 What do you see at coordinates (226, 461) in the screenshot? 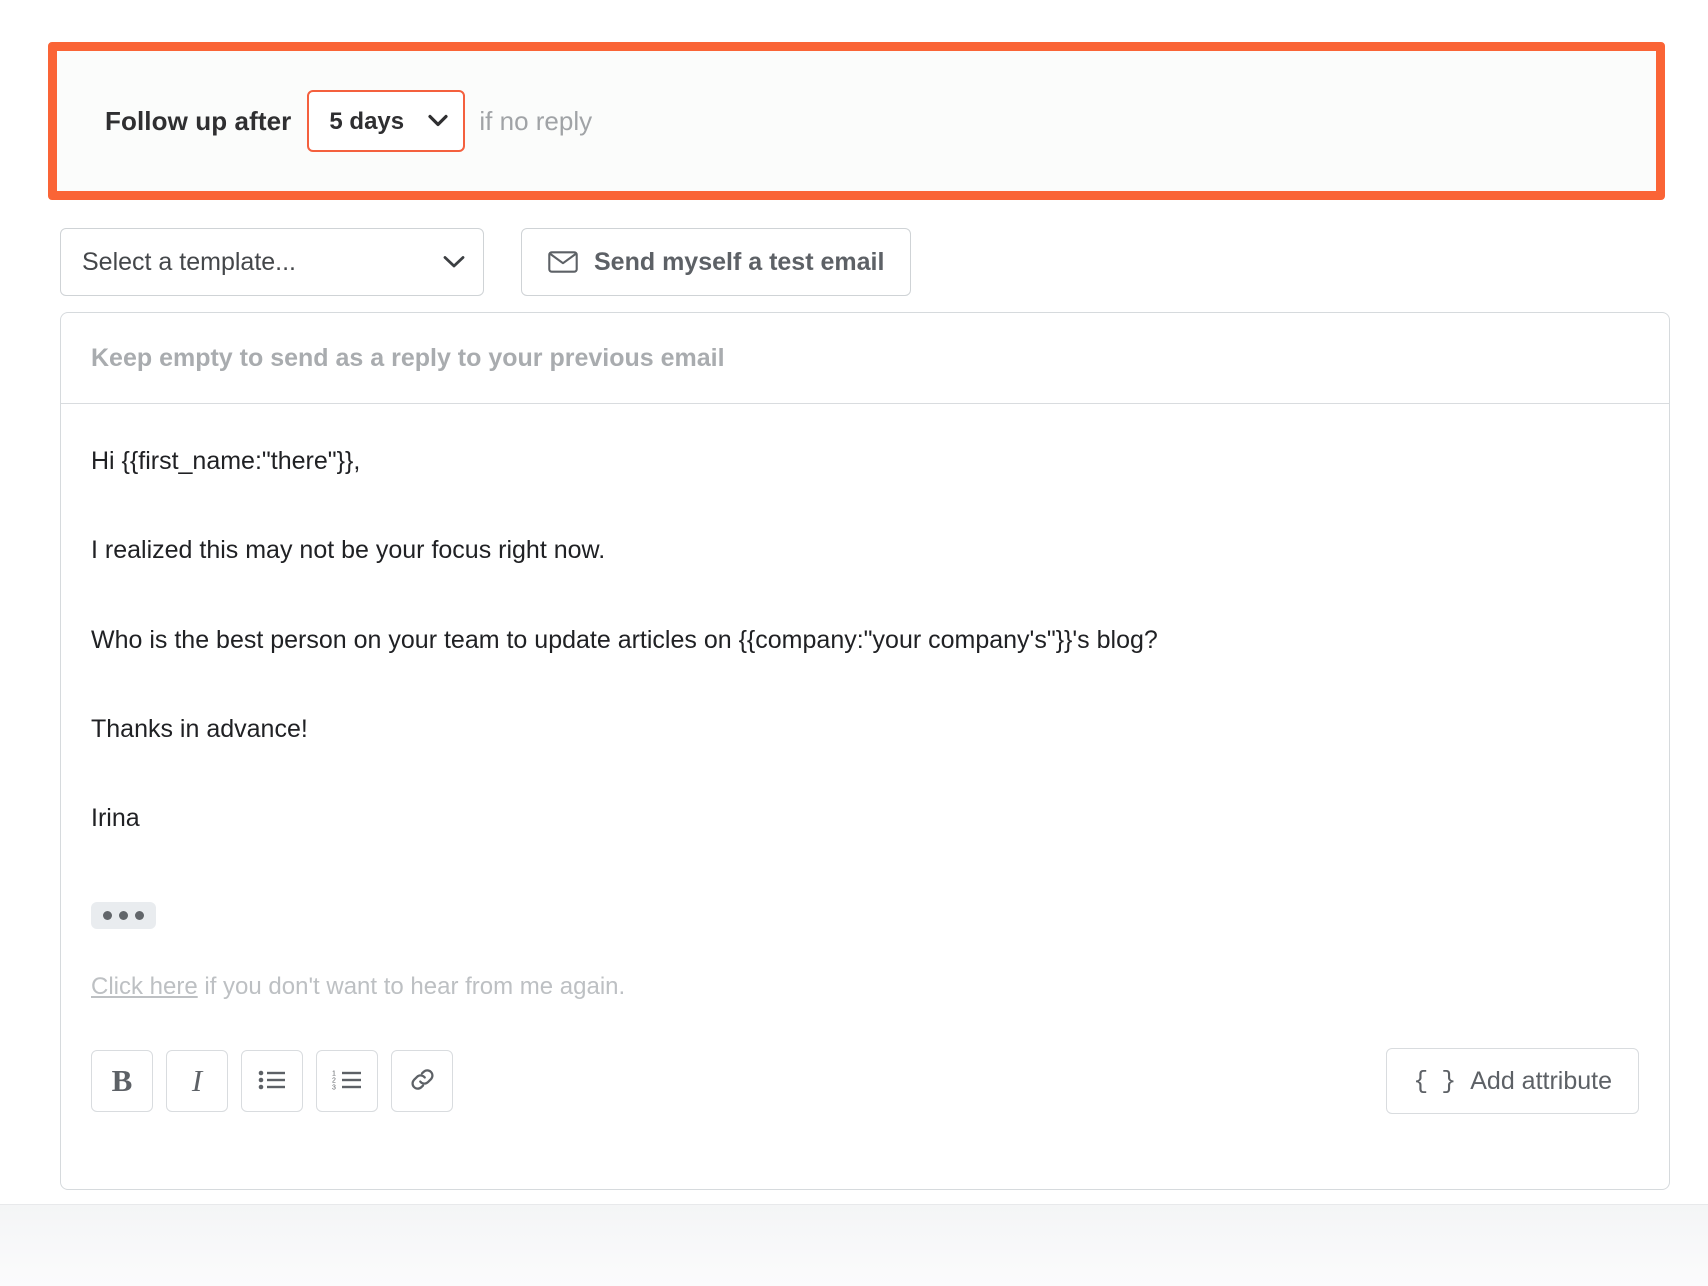
I see `body-line: Hi {{first_name:"there"}},` at bounding box center [226, 461].